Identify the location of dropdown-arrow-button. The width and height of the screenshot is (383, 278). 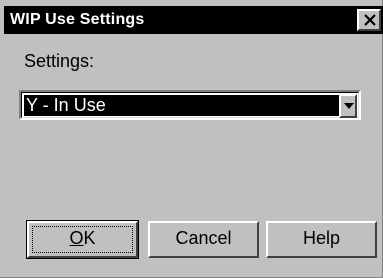
(348, 106).